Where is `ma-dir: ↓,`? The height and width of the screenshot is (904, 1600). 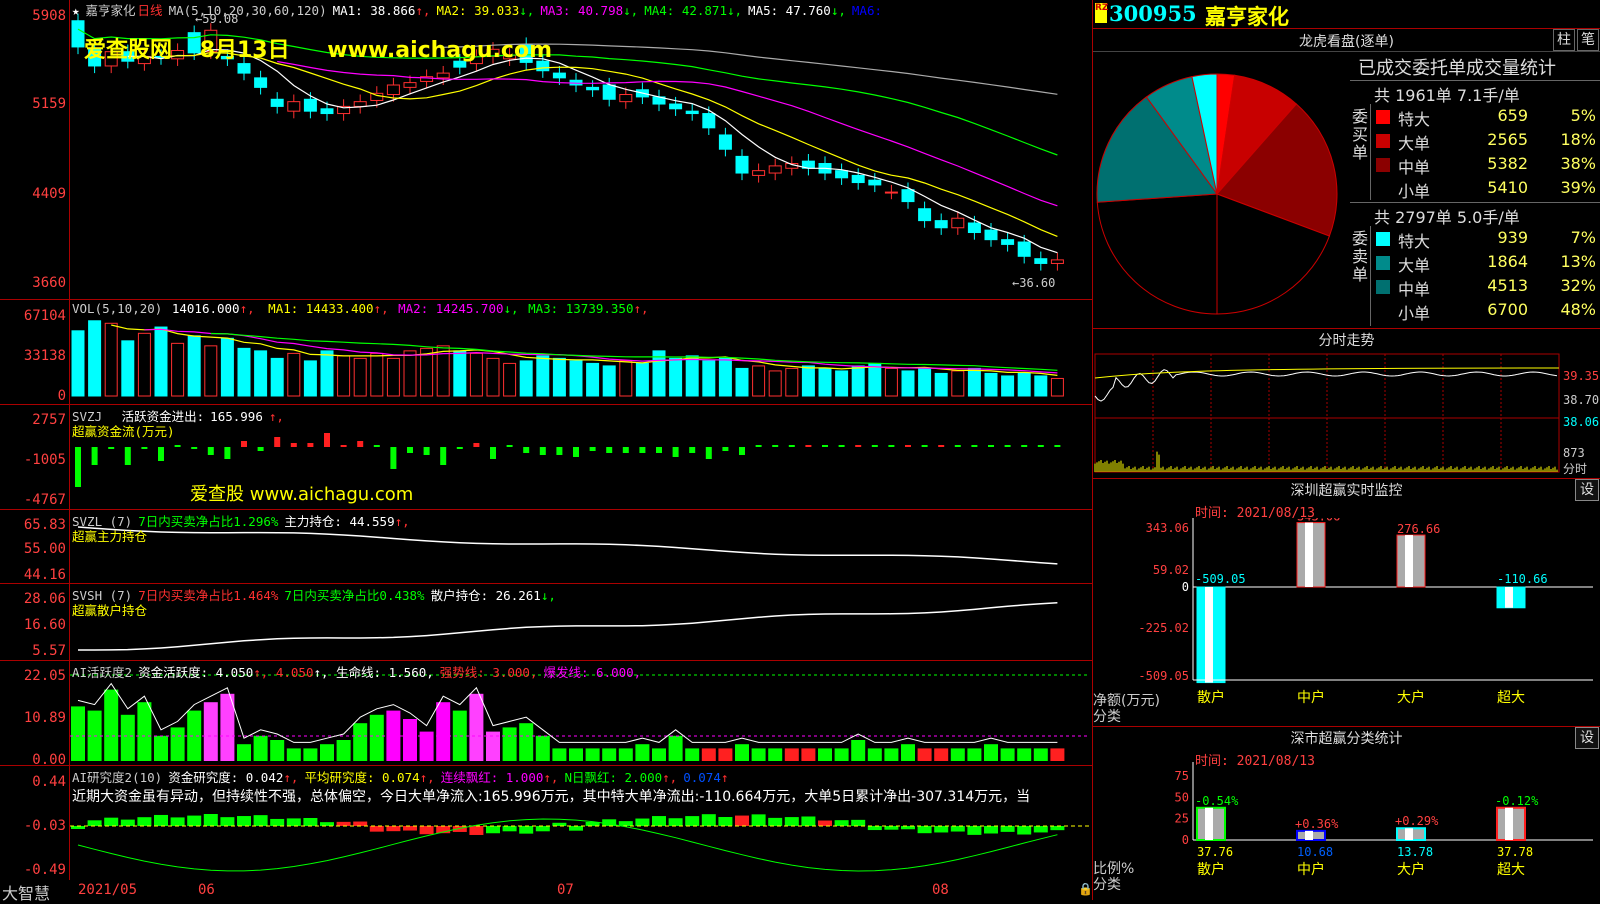
ma-dir: ↓, is located at coordinates (631, 10).